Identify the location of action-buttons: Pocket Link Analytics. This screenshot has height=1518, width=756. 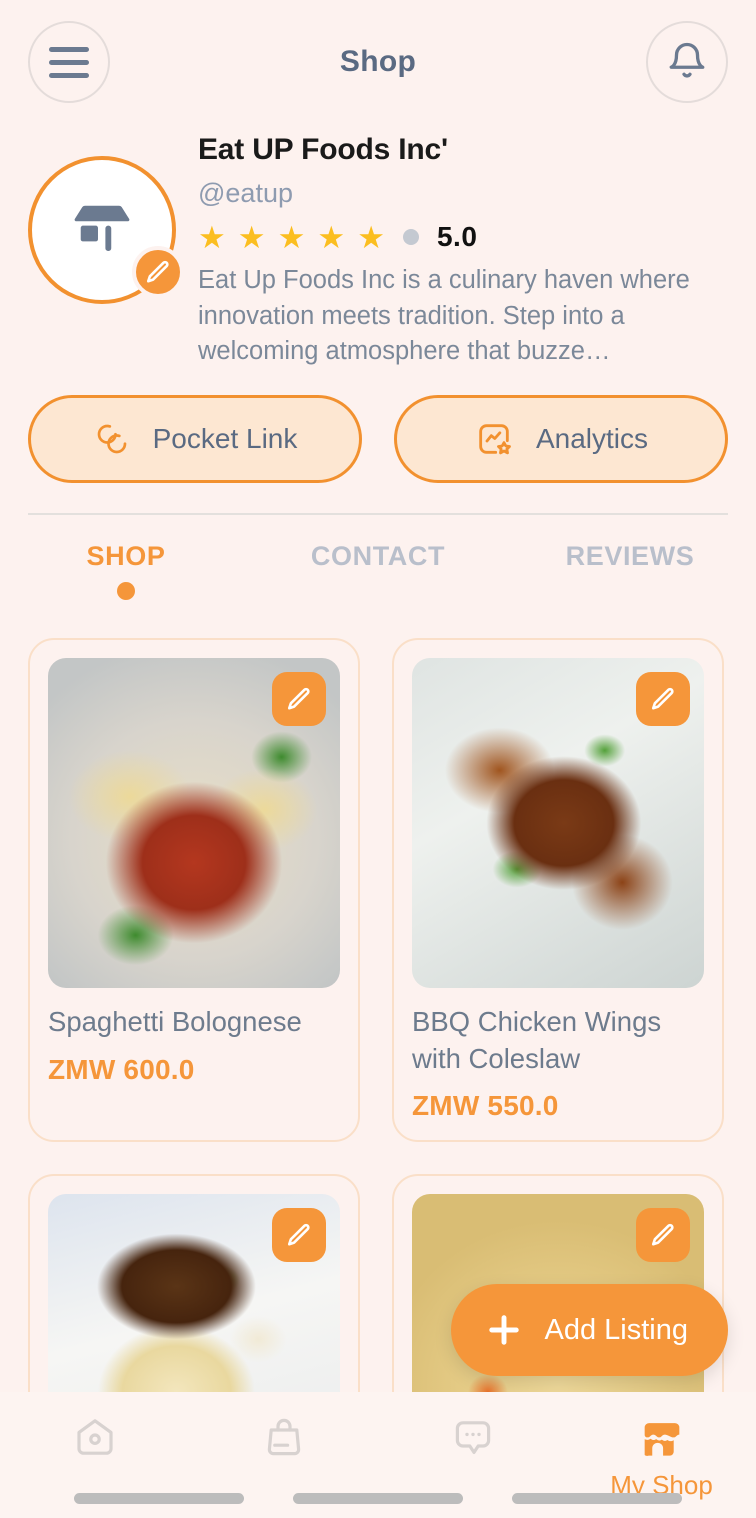
(378, 426).